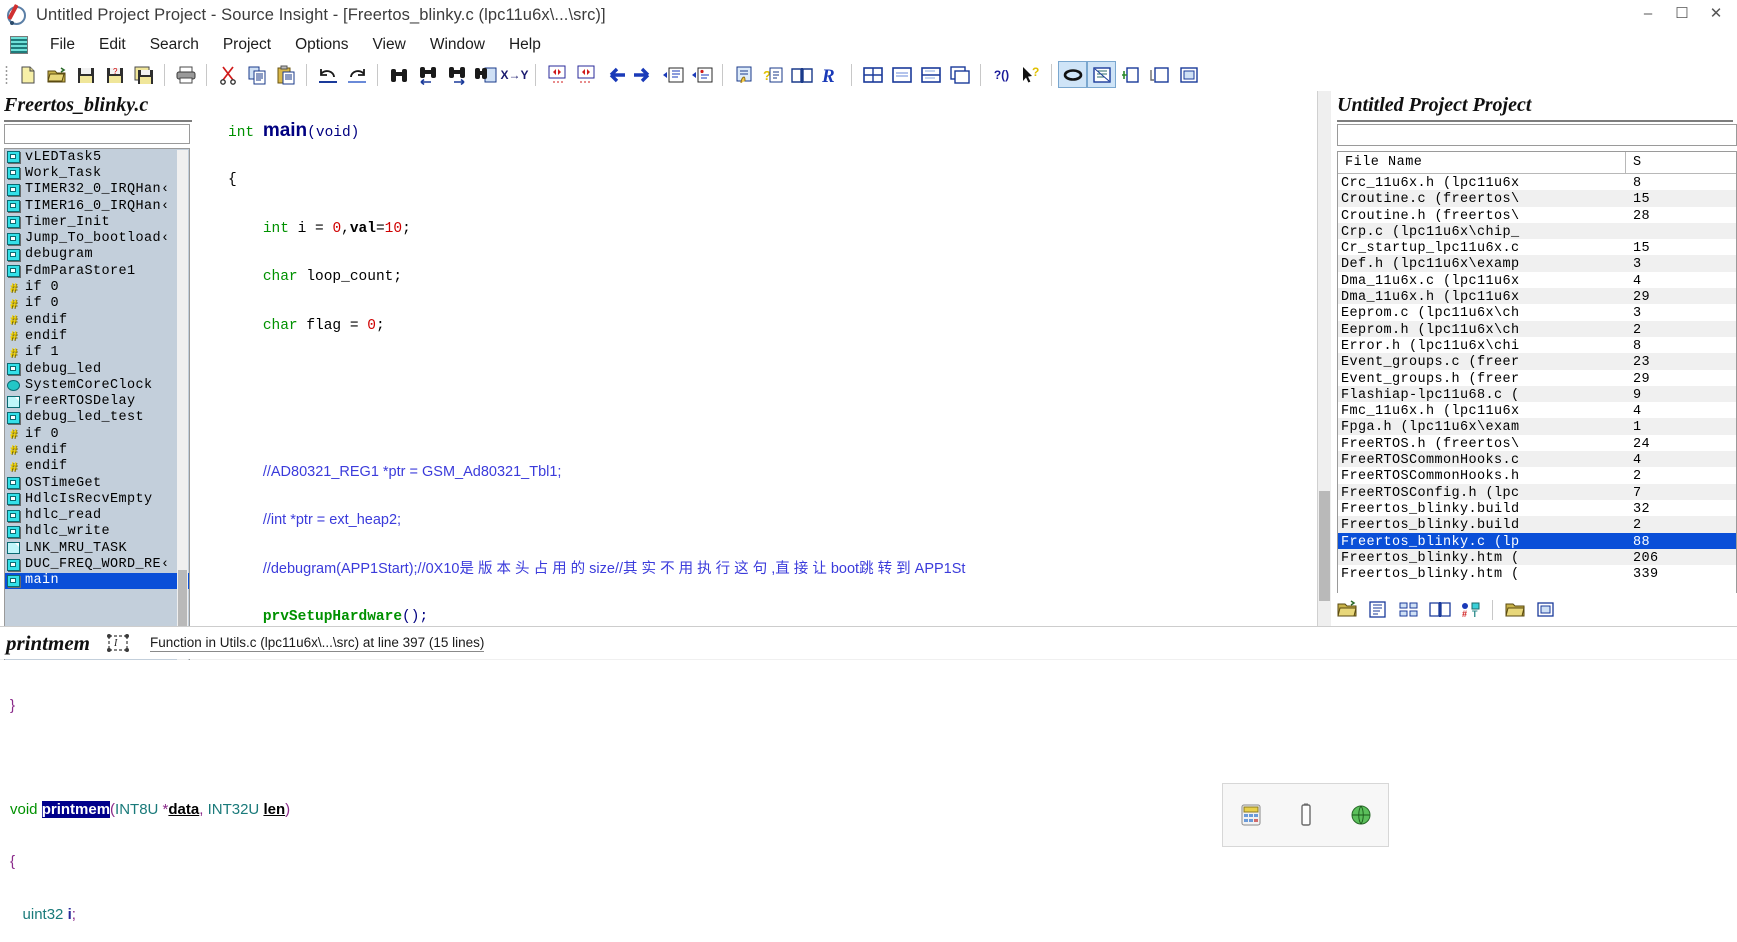 Image resolution: width=1737 pixels, height=942 pixels. What do you see at coordinates (97, 516) in the screenshot?
I see `symbol-list-item: hdlc_read` at bounding box center [97, 516].